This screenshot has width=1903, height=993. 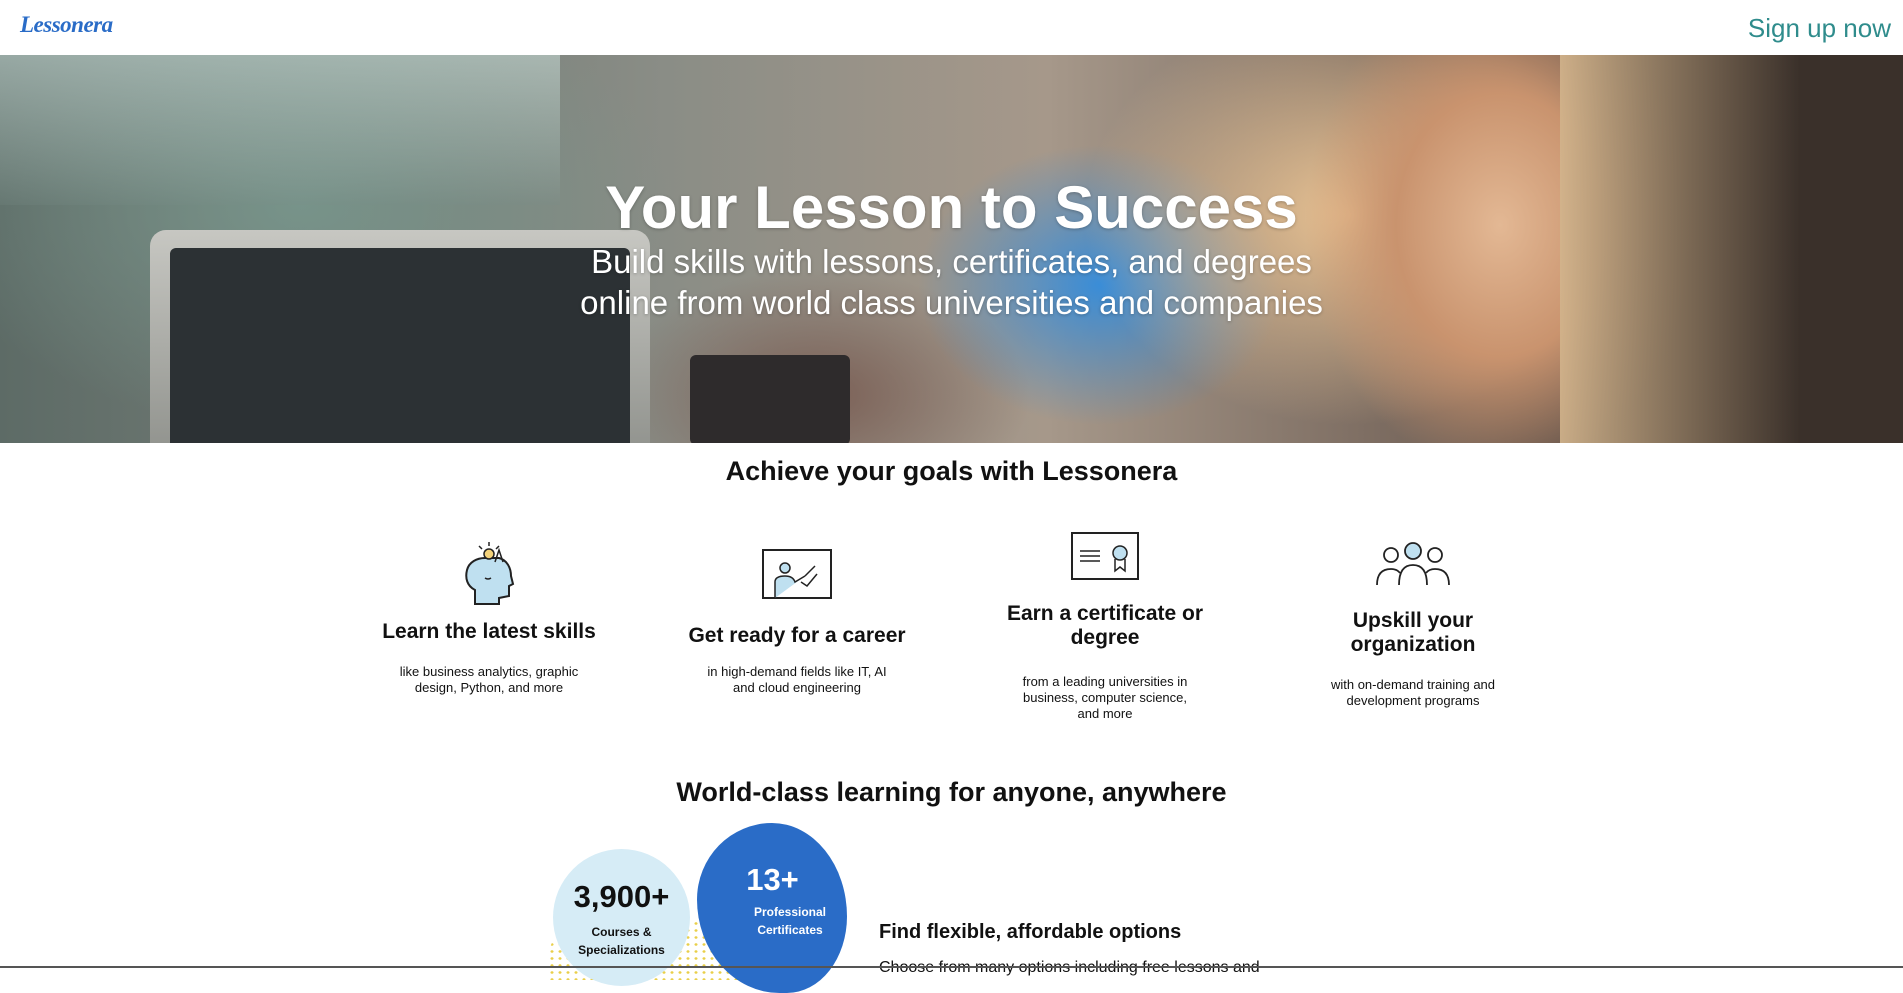 What do you see at coordinates (621, 896) in the screenshot?
I see `stat-courses-value: 3,900+` at bounding box center [621, 896].